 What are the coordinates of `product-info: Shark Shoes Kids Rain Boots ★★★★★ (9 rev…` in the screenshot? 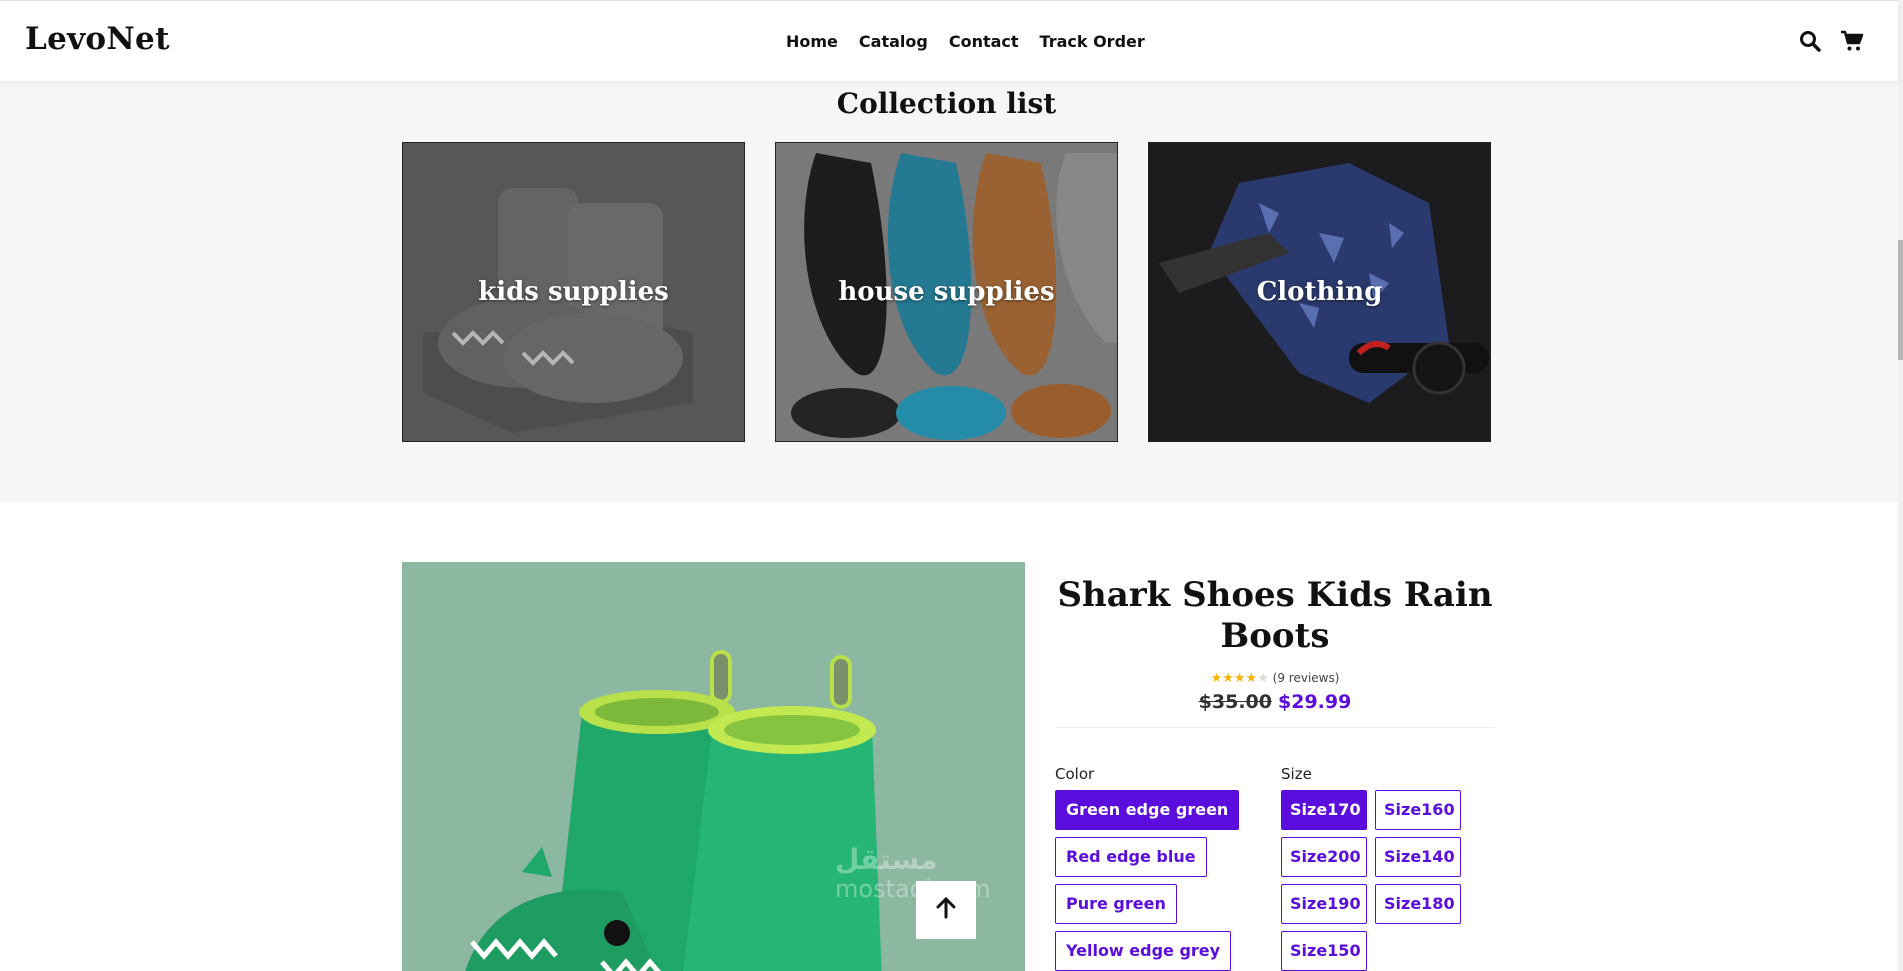 It's located at (1275, 773).